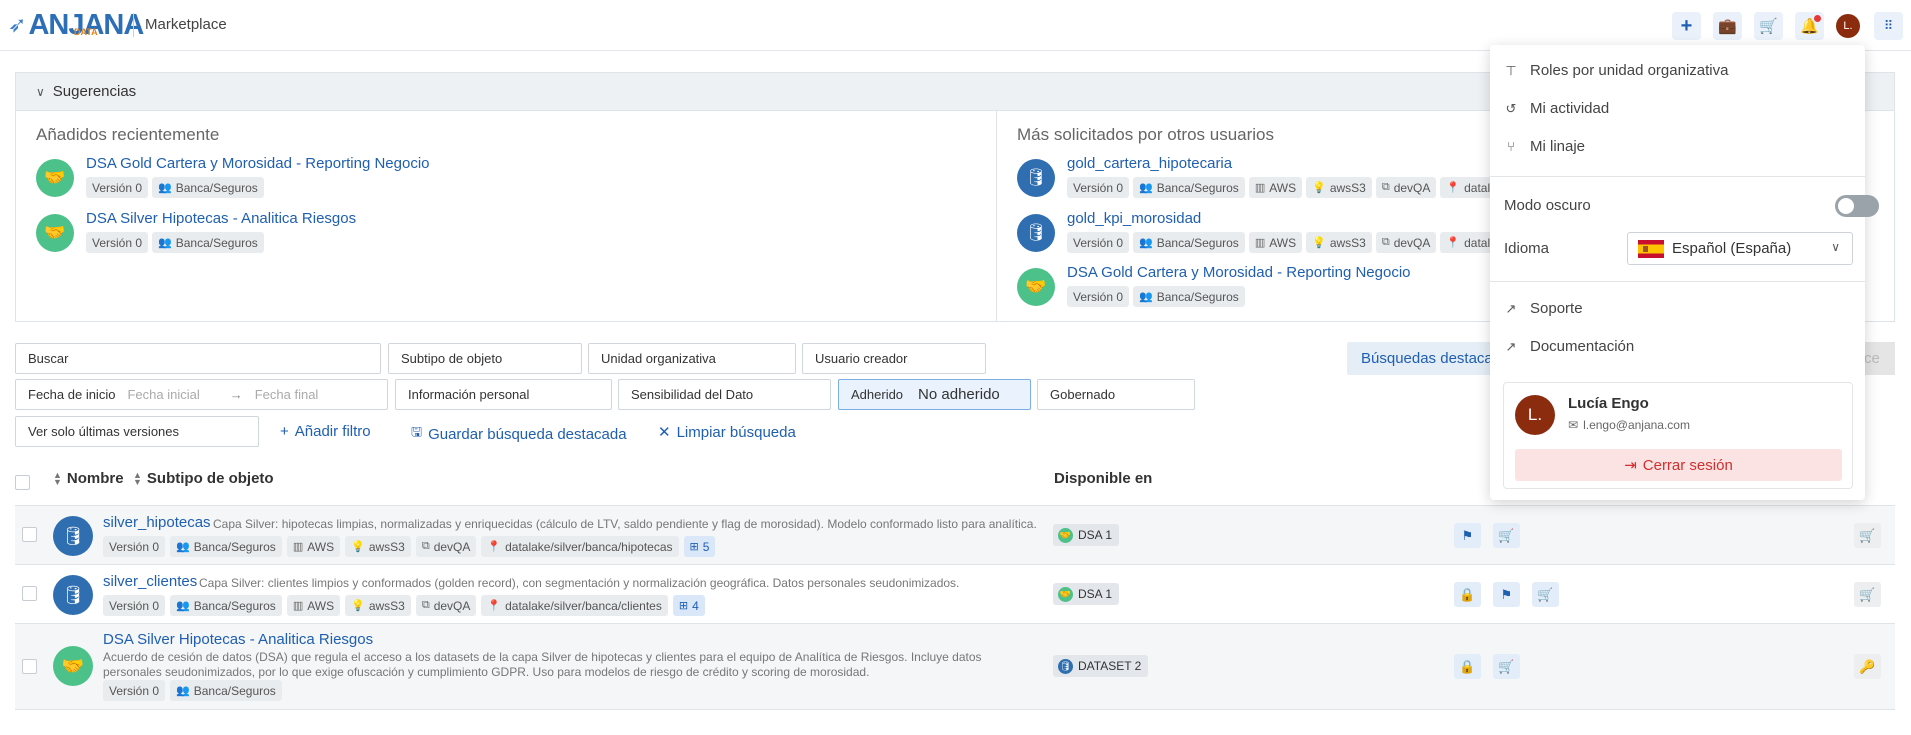 This screenshot has height=735, width=1911. What do you see at coordinates (221, 218) in the screenshot?
I see `recent-item-title: DSA Silver Hipotecas - Analitica Riesgos` at bounding box center [221, 218].